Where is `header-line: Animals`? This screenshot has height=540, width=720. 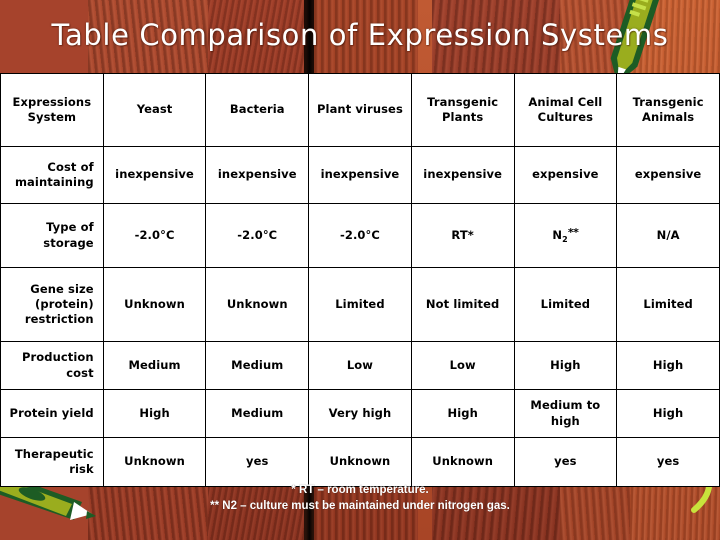 header-line: Animals is located at coordinates (668, 117).